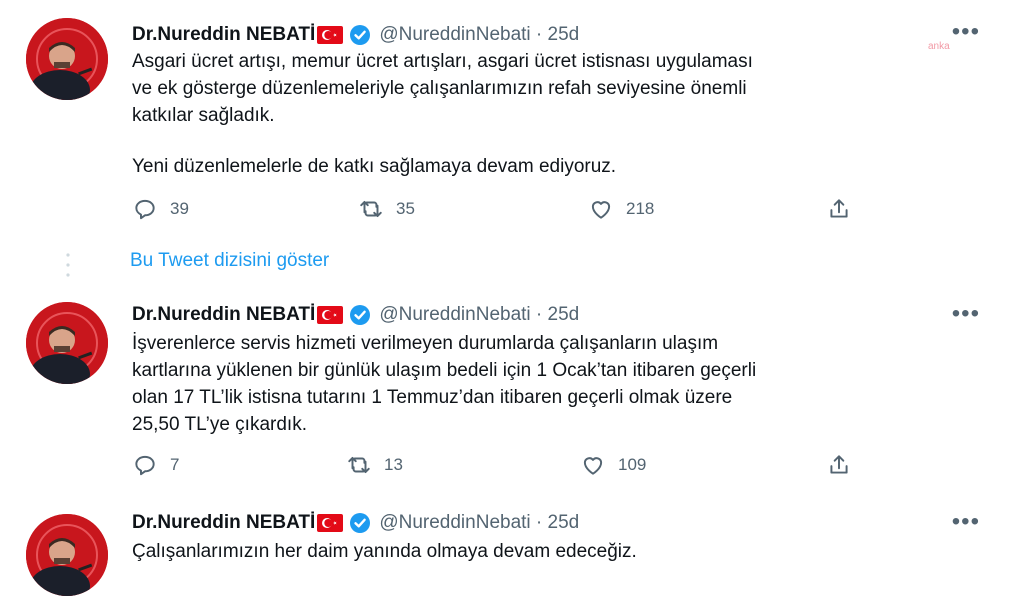  Describe the element at coordinates (219, 424) in the screenshot. I see `tweet-text-line: 25,50 TL’ye çıkardık.` at that location.